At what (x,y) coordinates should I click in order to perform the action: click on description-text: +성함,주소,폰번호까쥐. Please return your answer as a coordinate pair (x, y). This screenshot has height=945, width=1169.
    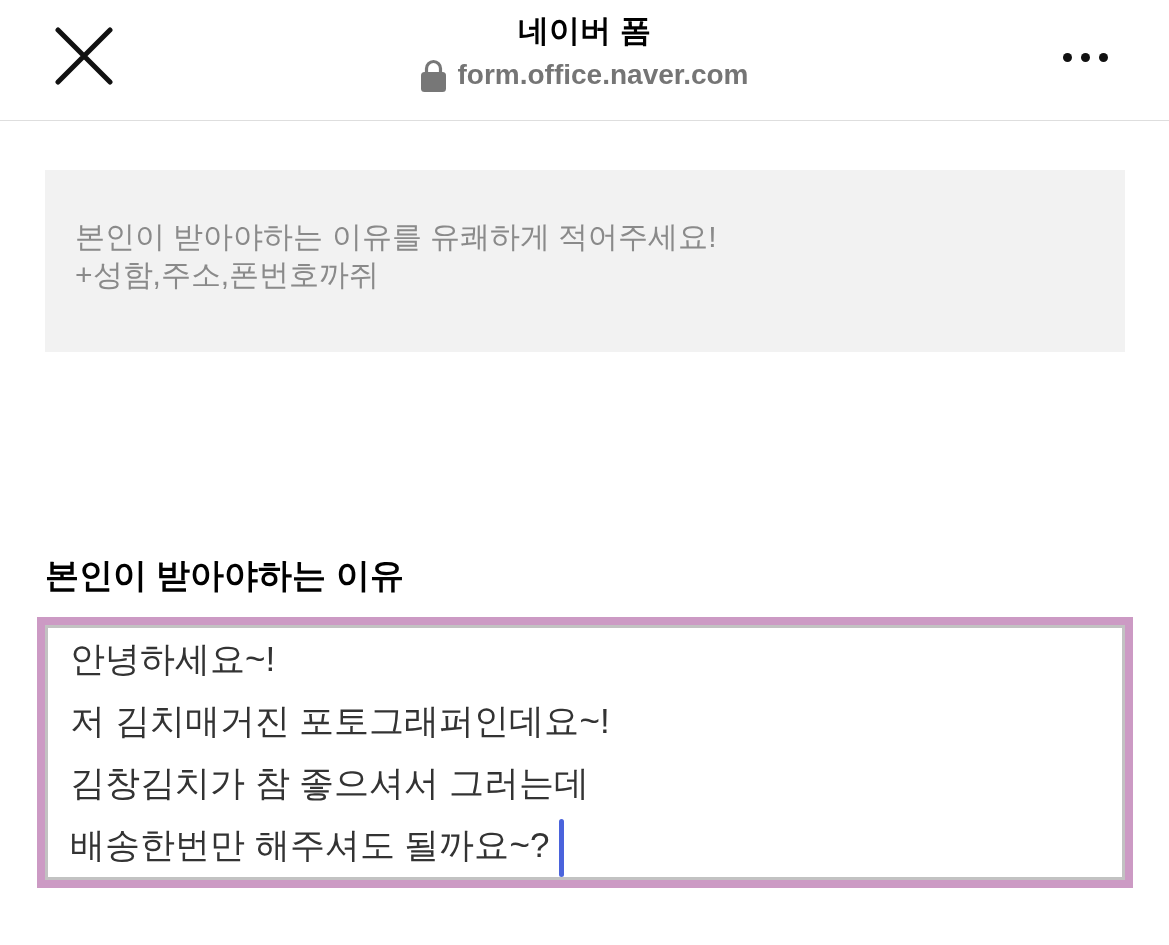
    Looking at the image, I should click on (227, 275).